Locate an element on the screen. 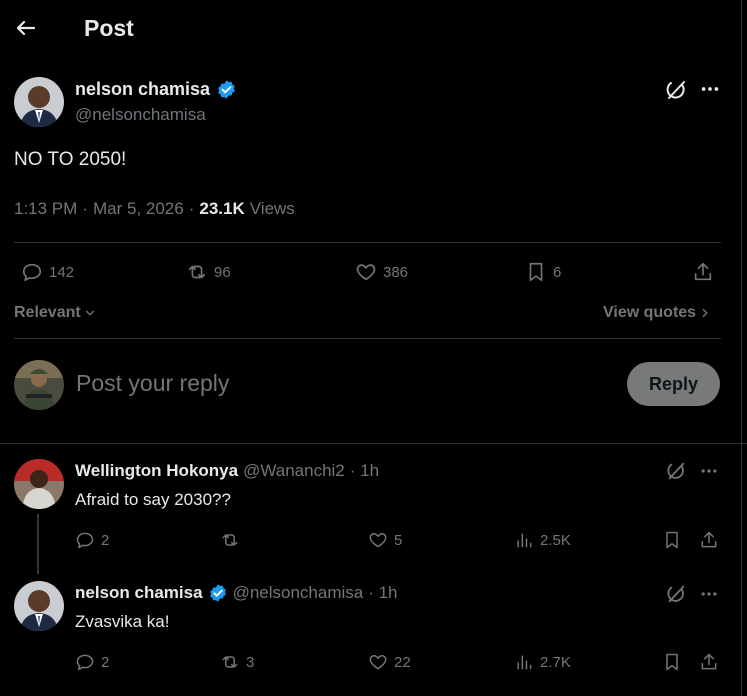  right-edge-divider is located at coordinates (741, 348).